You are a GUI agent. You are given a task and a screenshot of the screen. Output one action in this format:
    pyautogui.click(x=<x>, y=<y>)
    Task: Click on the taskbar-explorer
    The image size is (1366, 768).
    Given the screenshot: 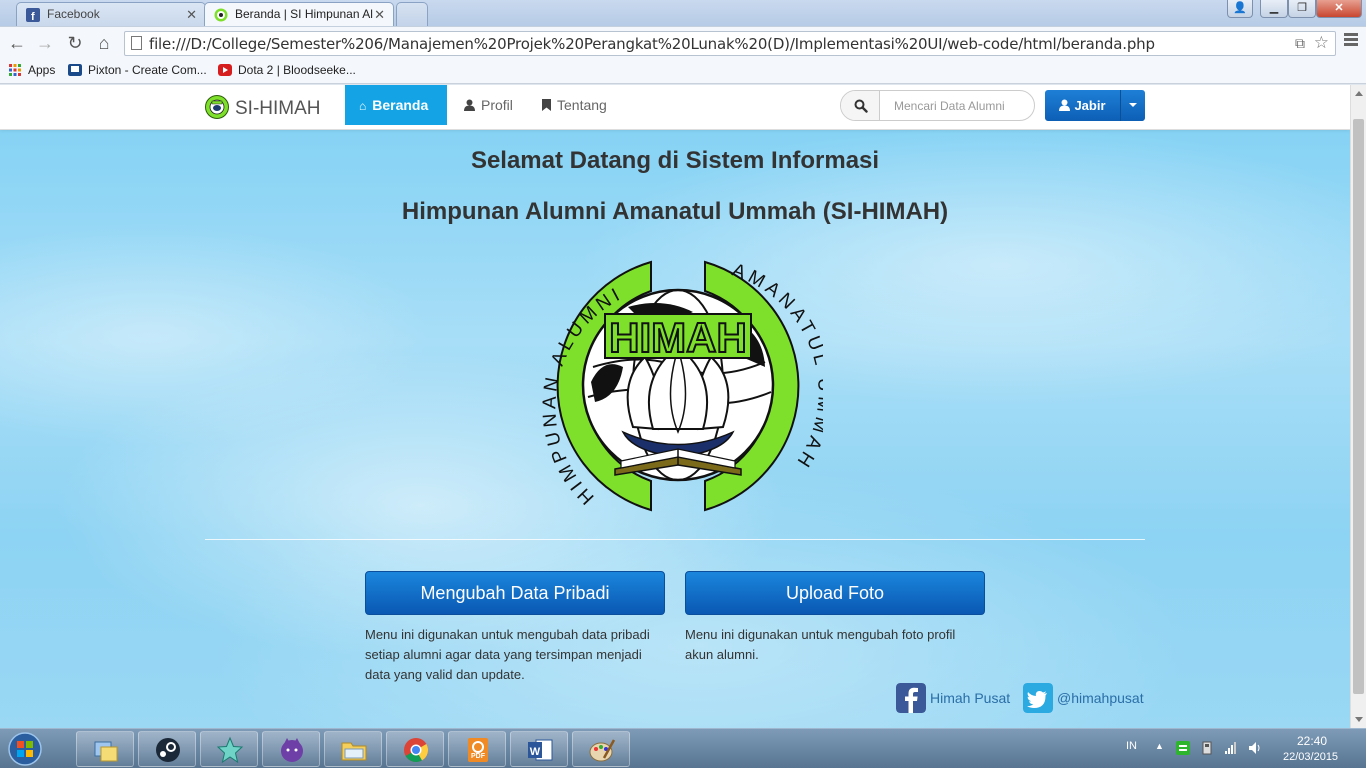 What is the action you would take?
    pyautogui.click(x=105, y=749)
    